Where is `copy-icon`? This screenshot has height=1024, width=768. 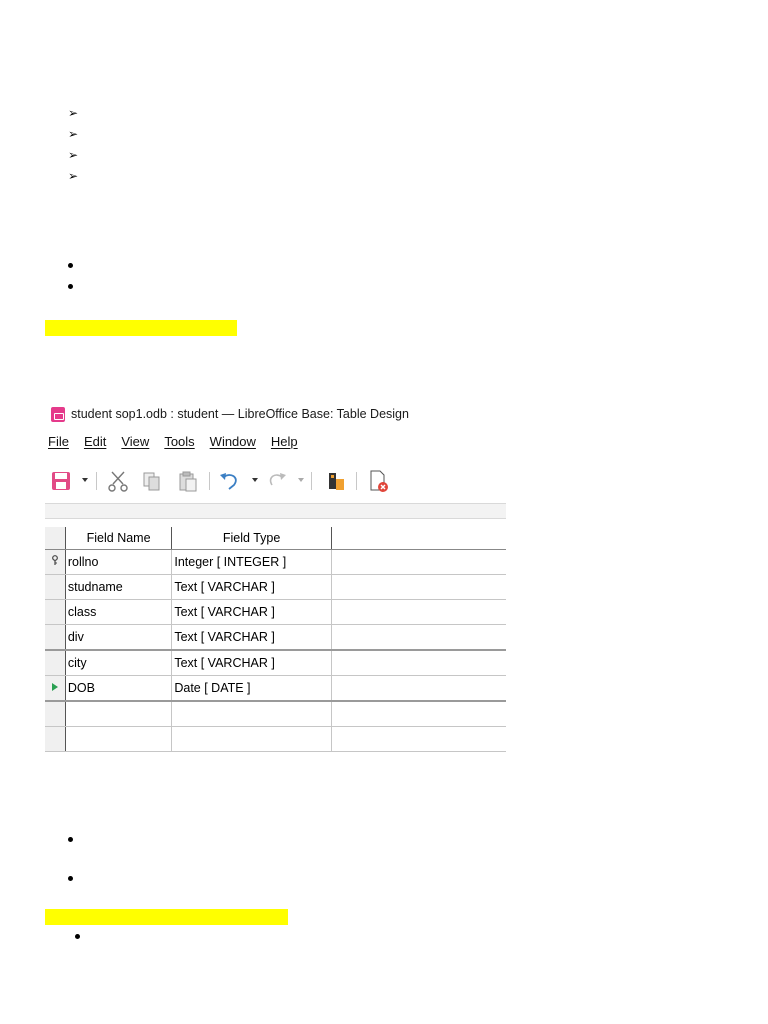
copy-icon is located at coordinates (152, 481).